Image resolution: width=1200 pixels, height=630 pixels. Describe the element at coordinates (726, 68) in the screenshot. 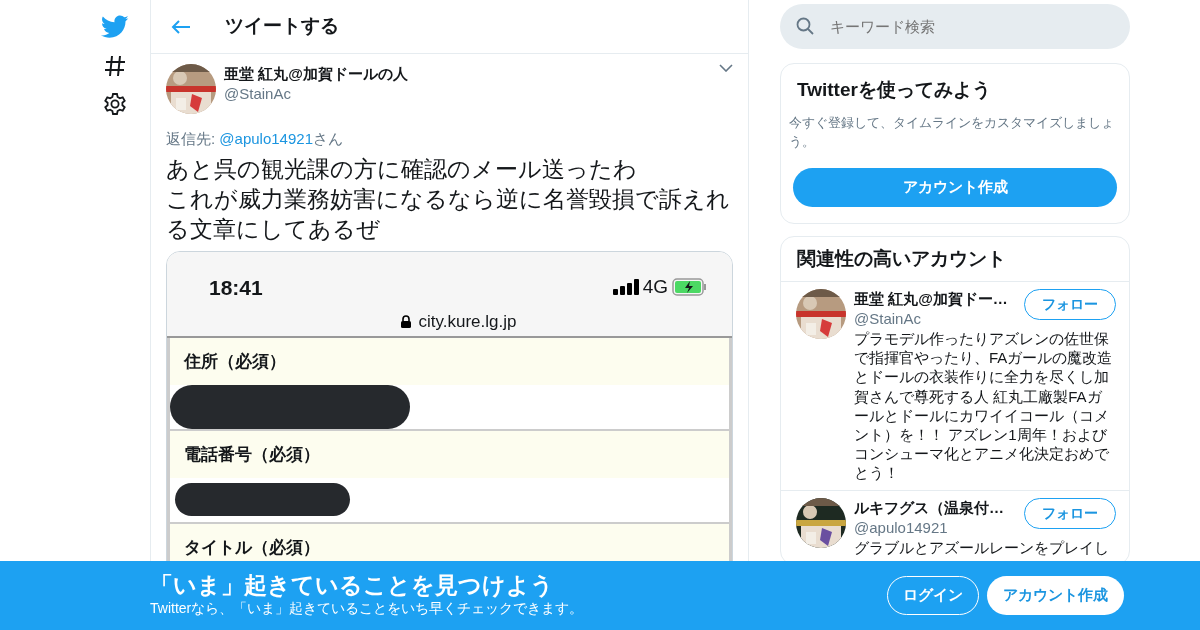

I see `chevron-down-icon` at that location.